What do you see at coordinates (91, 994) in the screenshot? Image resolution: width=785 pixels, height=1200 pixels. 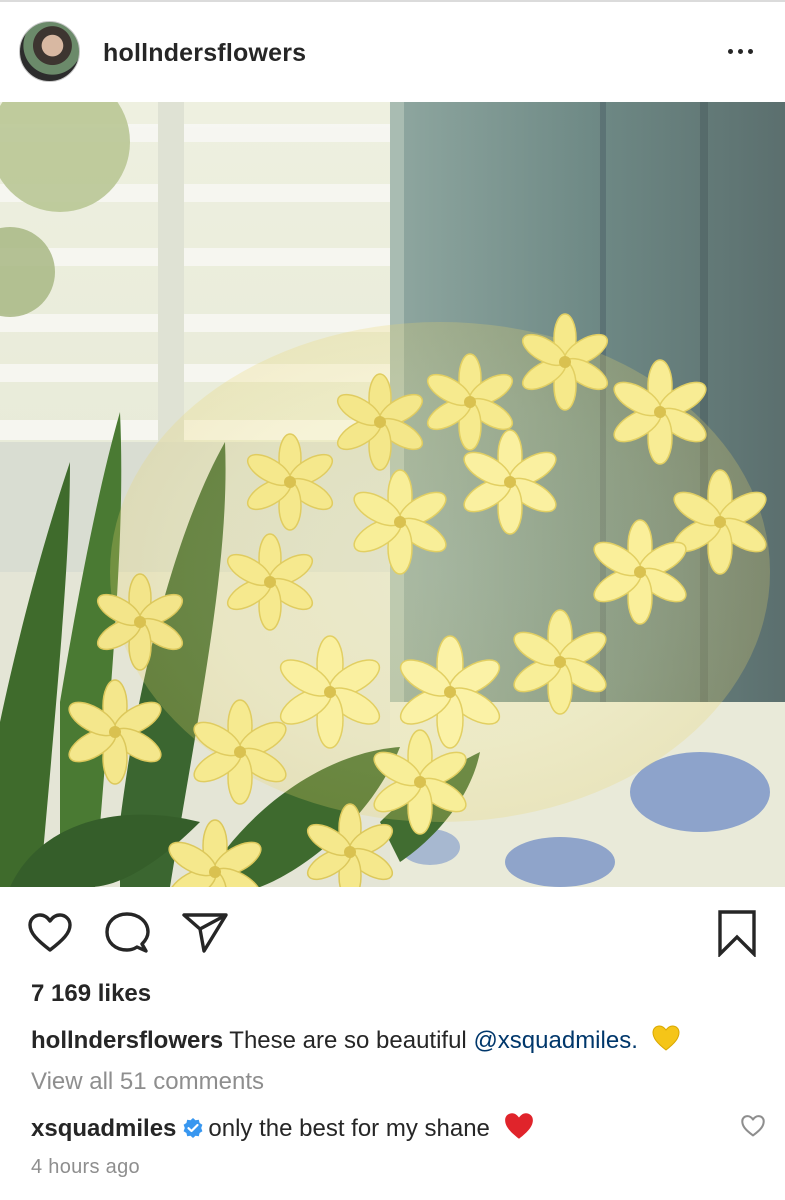 I see `likes-count: 7 169 likes` at bounding box center [91, 994].